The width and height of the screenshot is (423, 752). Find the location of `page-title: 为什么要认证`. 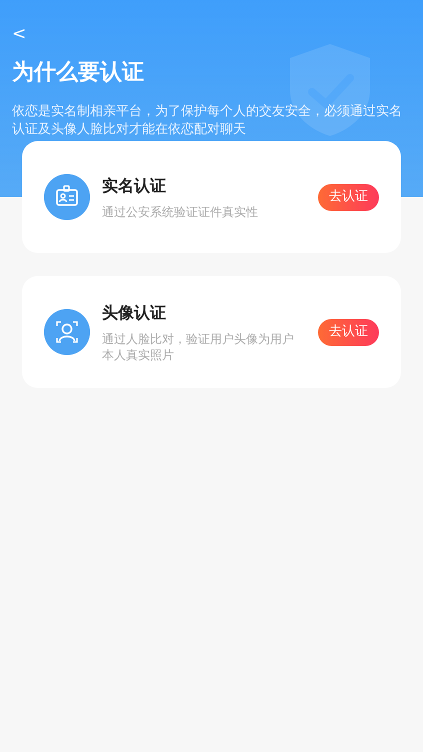

page-title: 为什么要认证 is located at coordinates (78, 73).